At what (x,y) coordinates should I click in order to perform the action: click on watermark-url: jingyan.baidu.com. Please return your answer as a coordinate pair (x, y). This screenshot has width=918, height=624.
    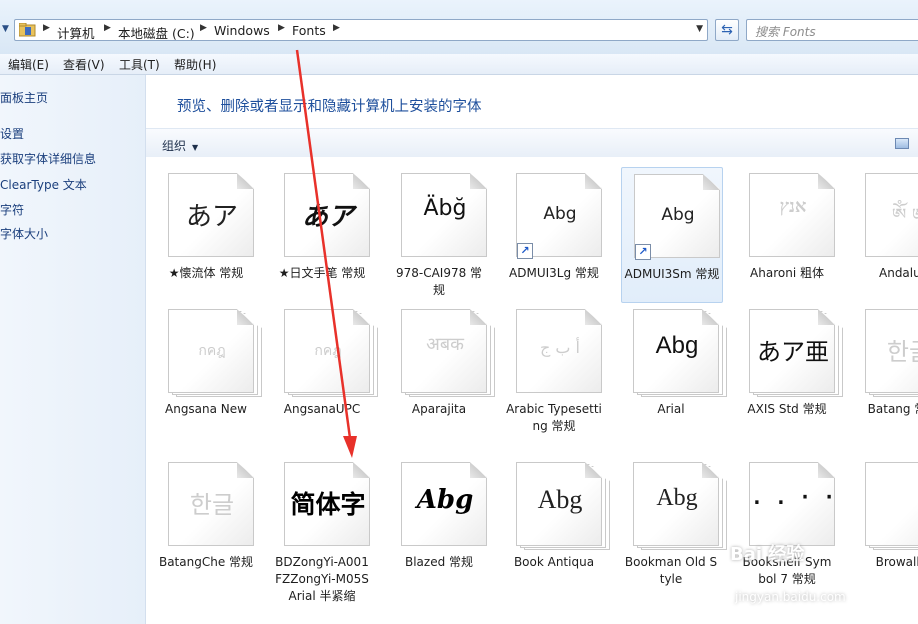
    Looking at the image, I should click on (790, 597).